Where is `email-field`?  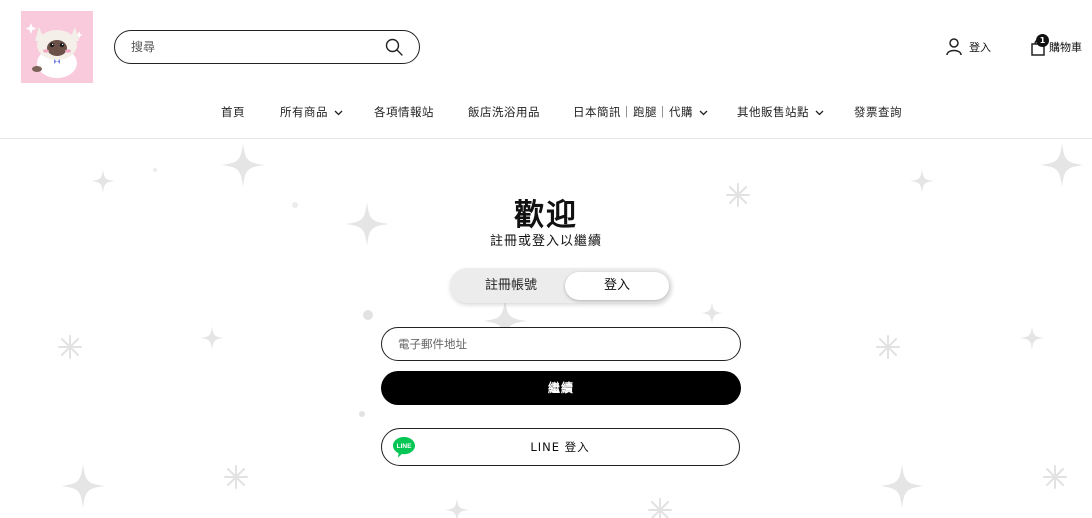 email-field is located at coordinates (558, 344).